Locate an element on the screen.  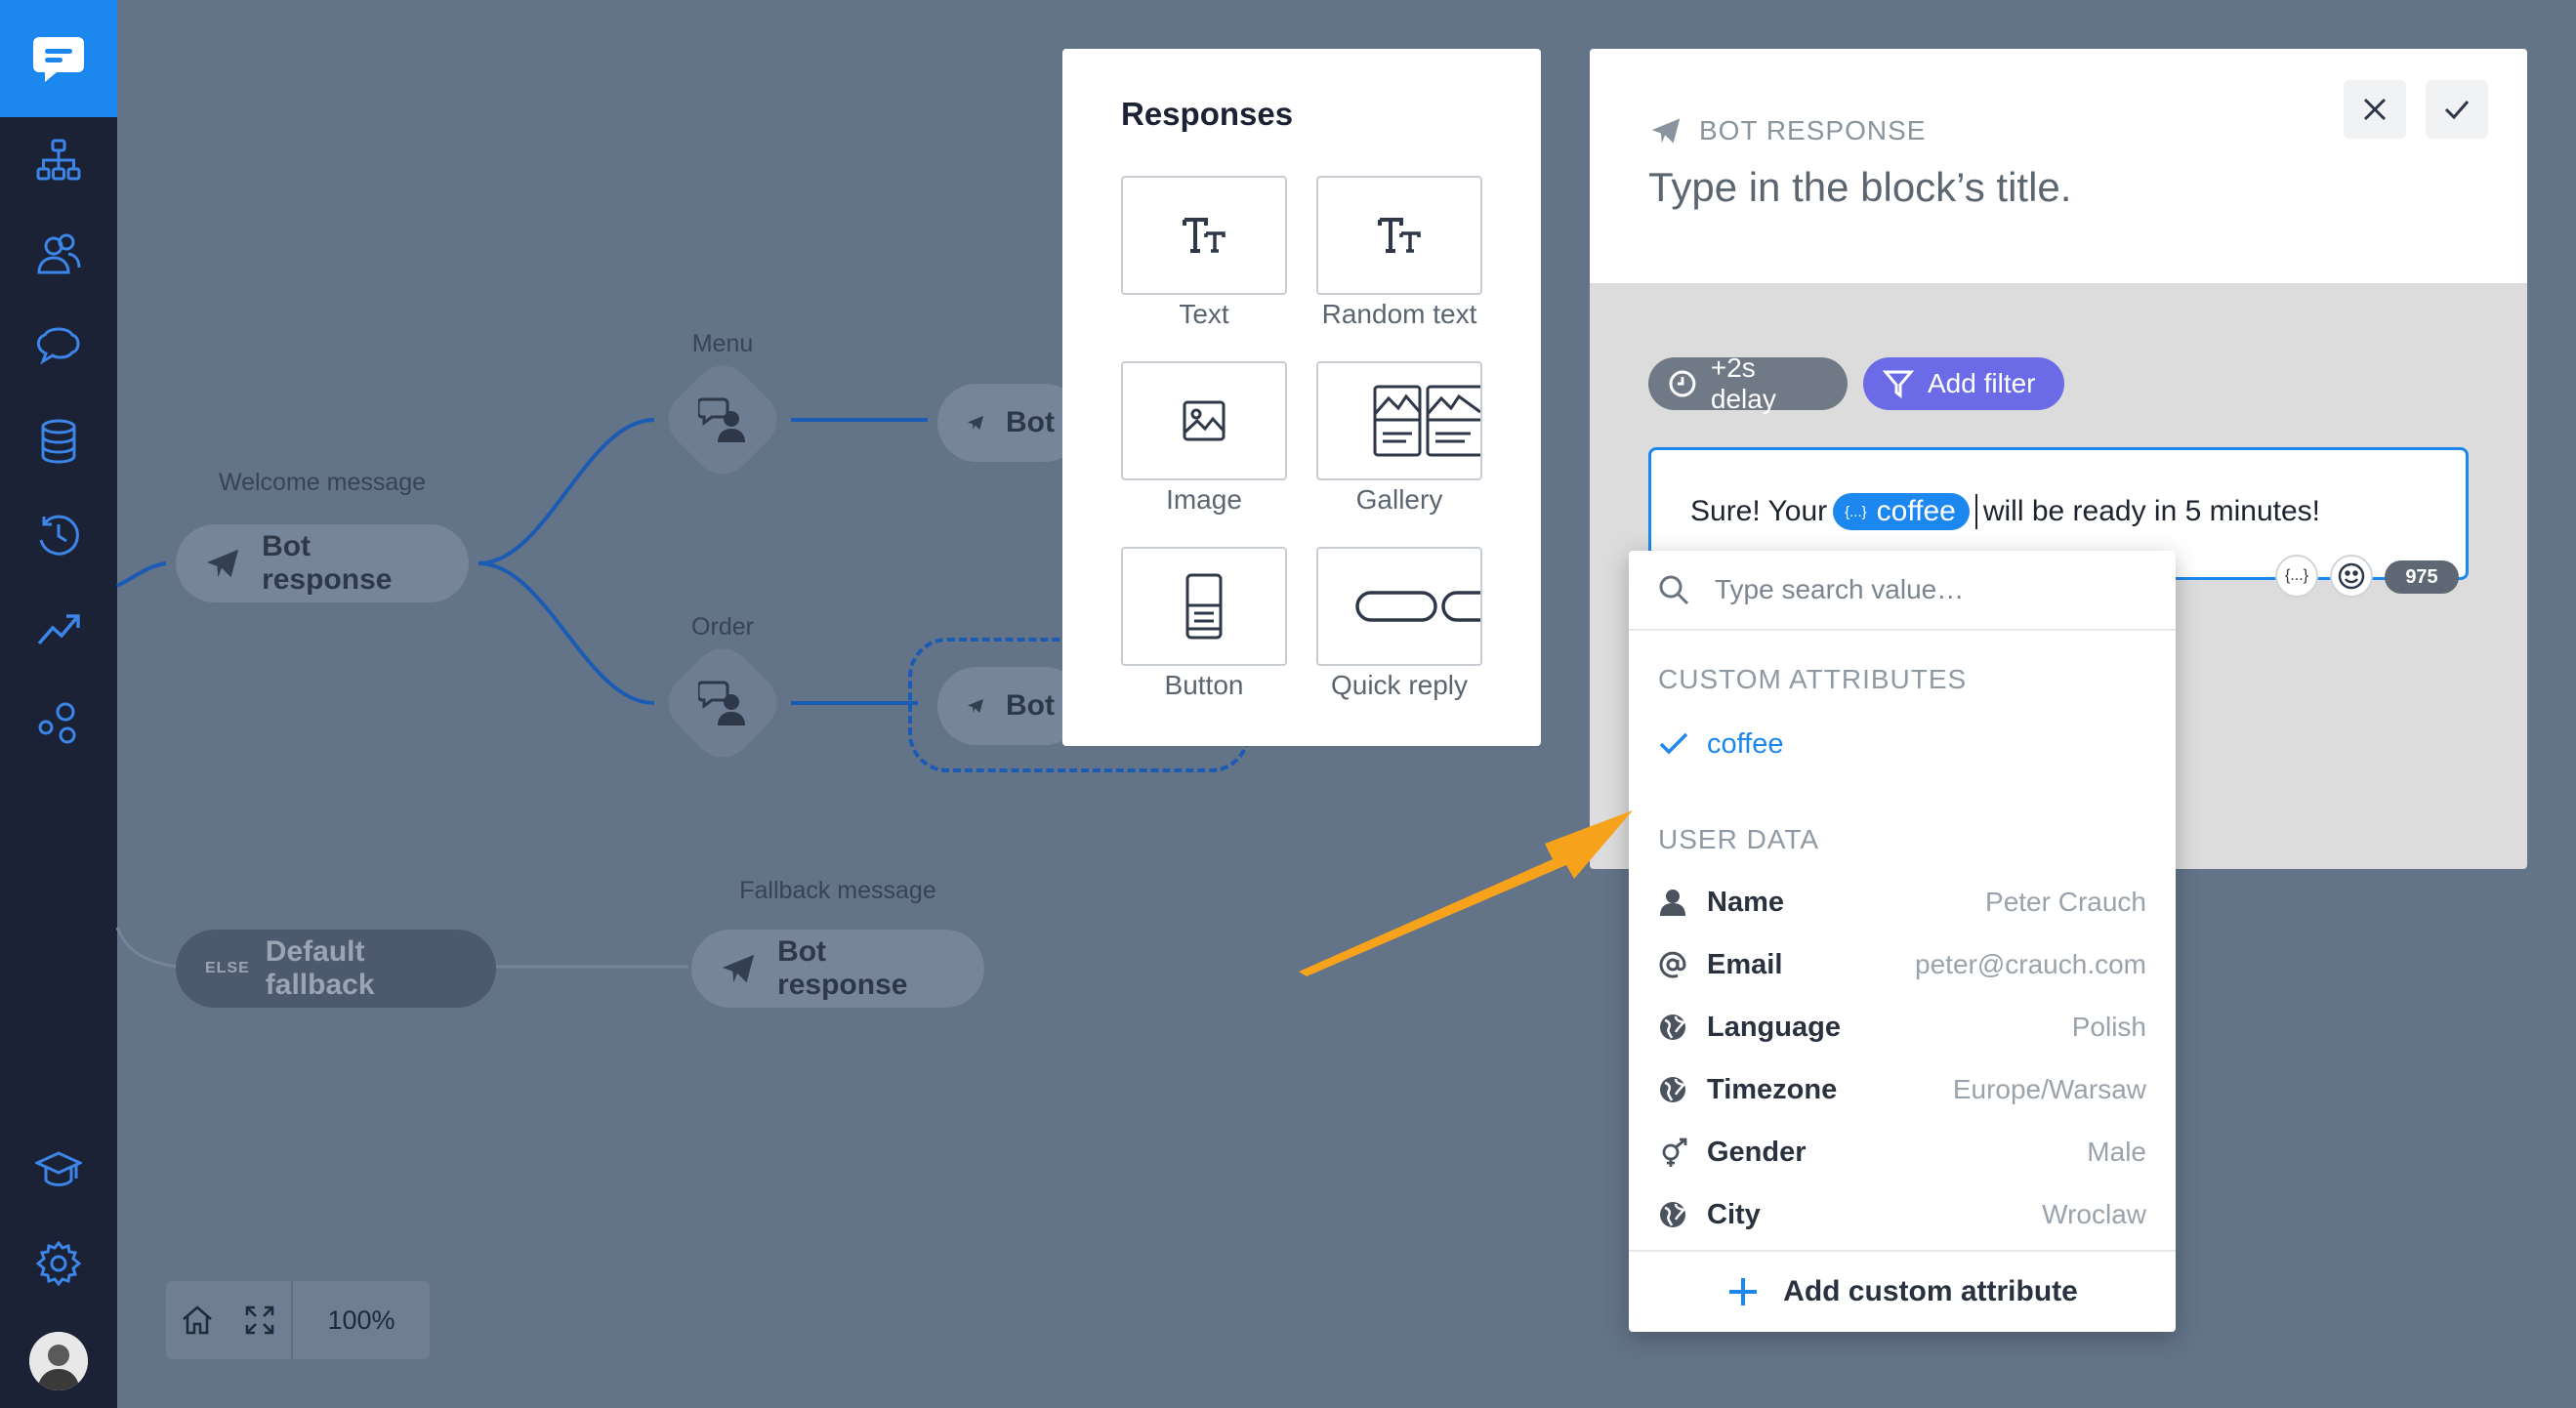
response-image-tile: Image is located at coordinates (1204, 440).